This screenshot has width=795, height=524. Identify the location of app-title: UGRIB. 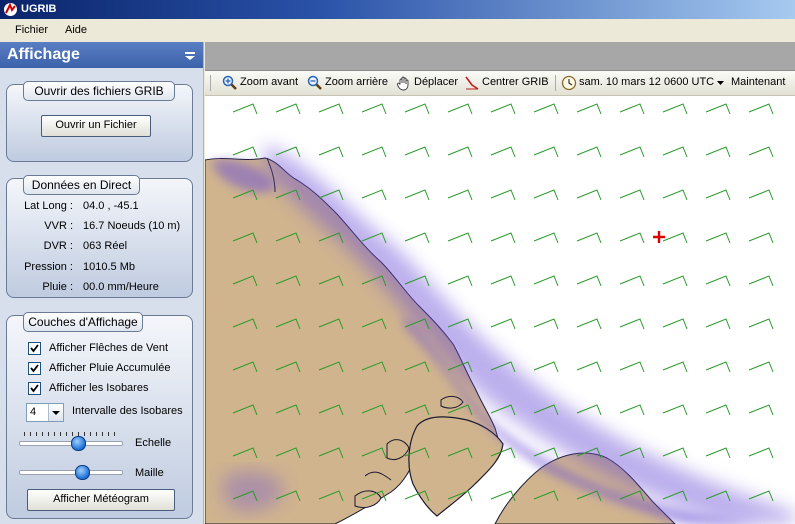
(39, 9).